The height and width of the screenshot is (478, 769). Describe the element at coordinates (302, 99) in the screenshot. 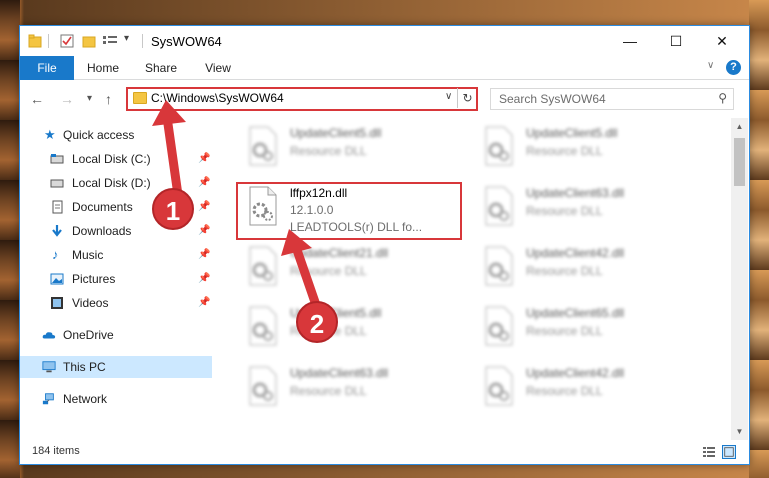

I see `address-bar: C:\Windows\SysWOW64 ∨ ↻` at that location.